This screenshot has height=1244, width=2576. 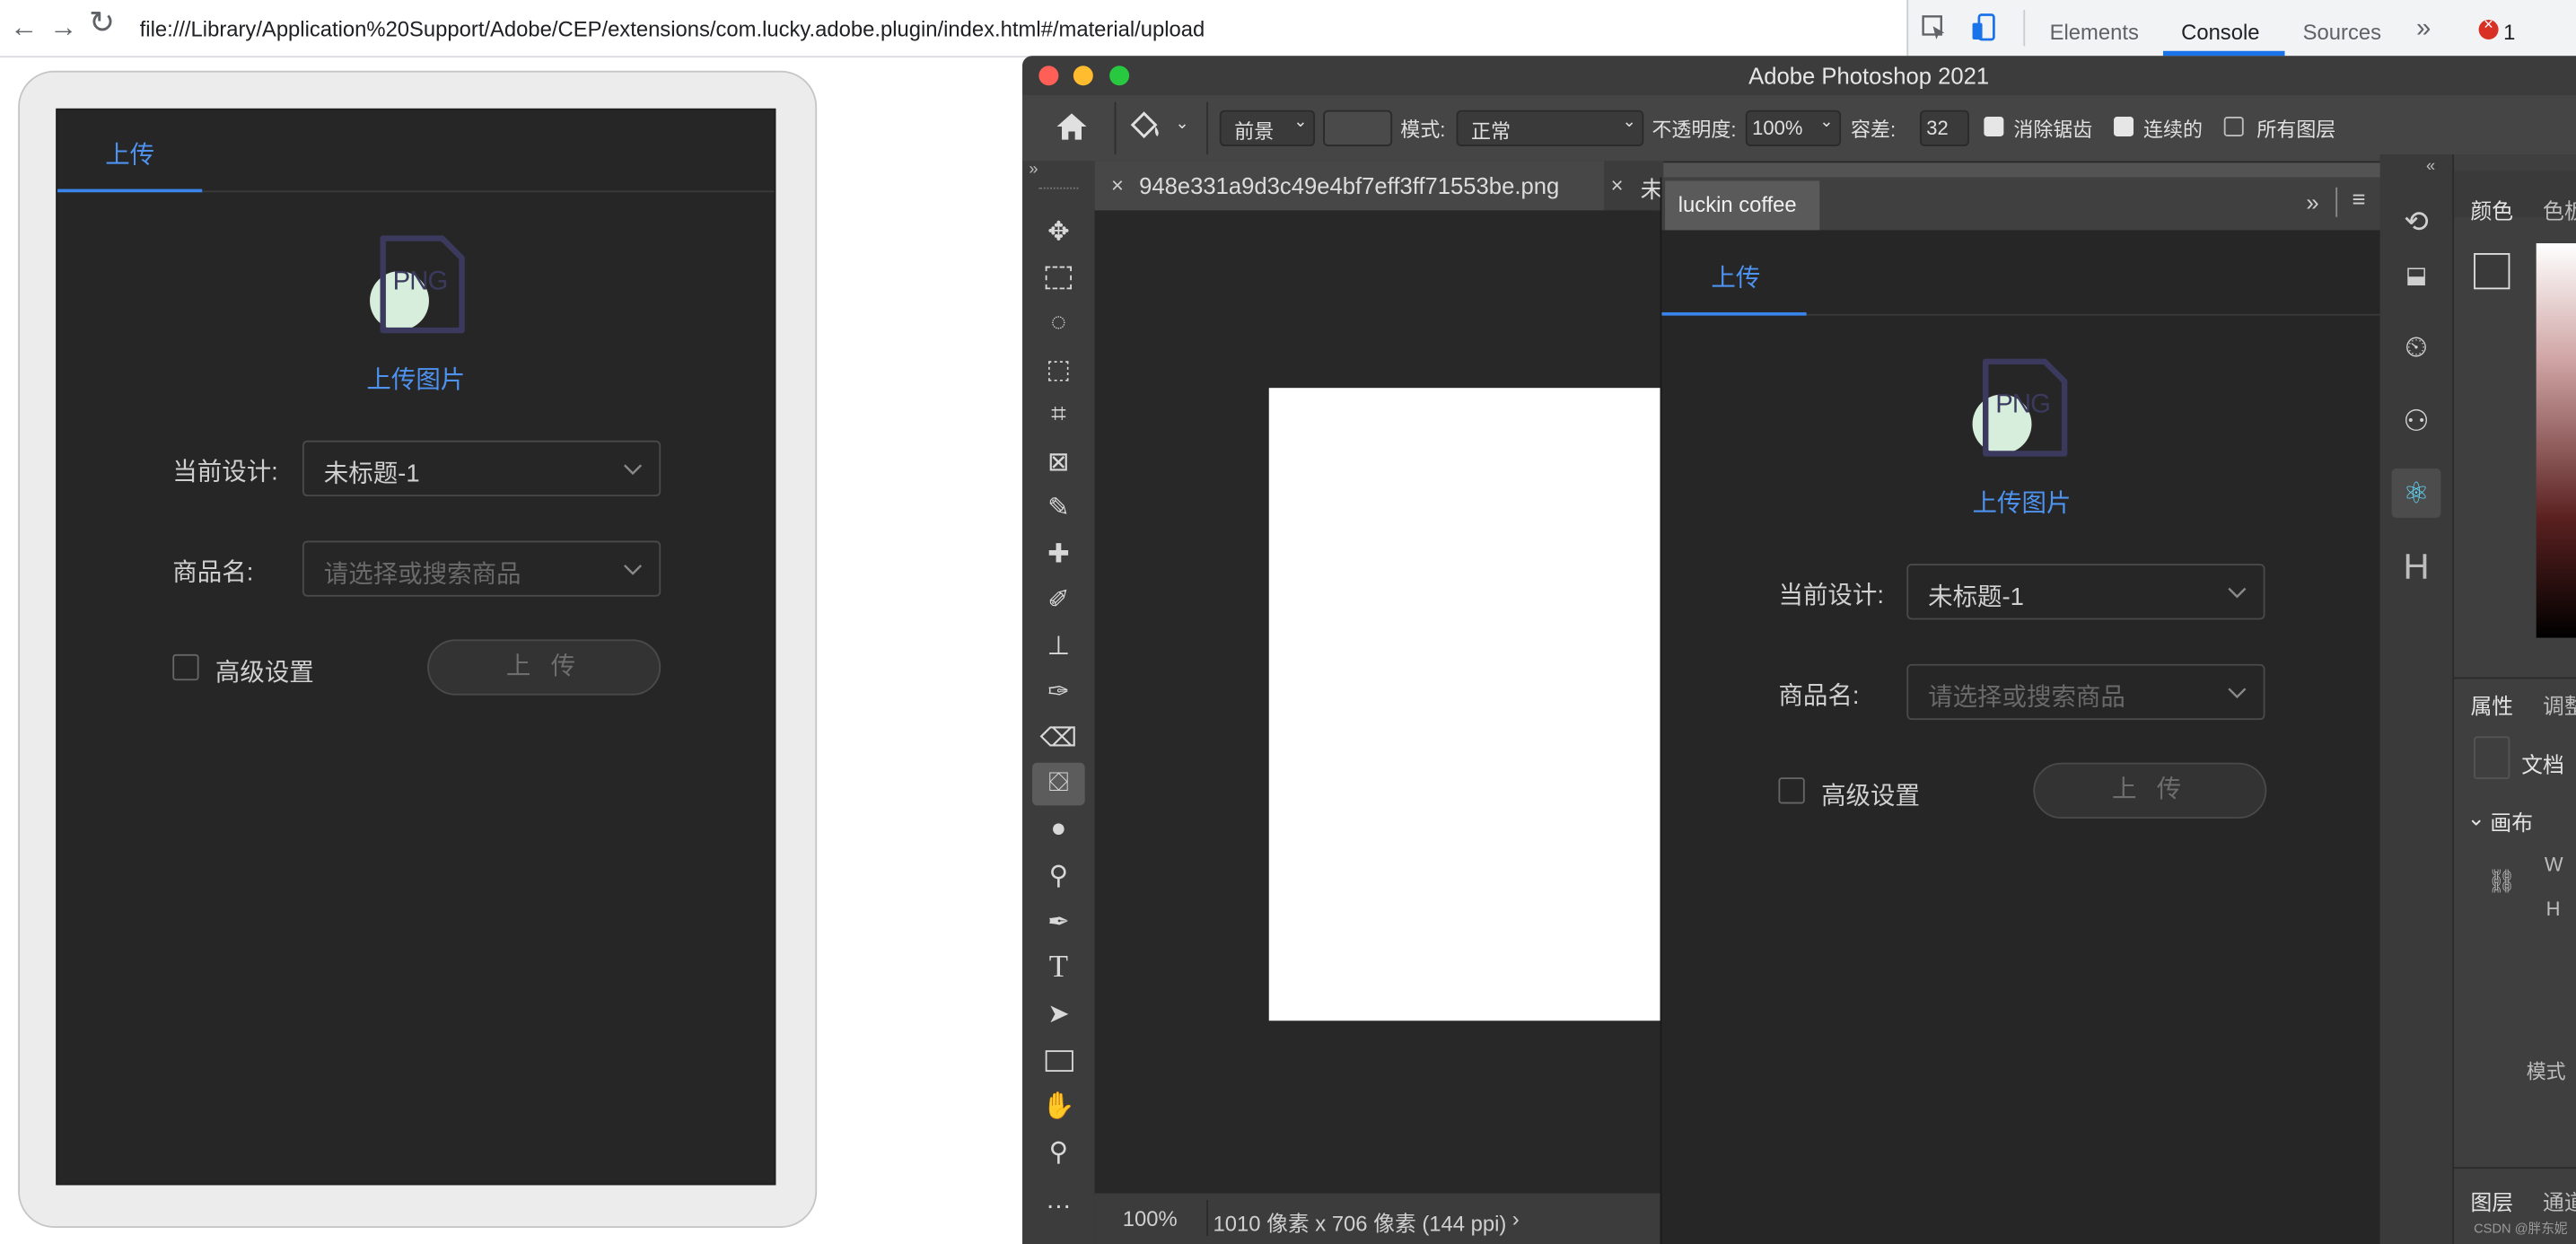 I want to click on inspect-element-icon, so click(x=1935, y=27).